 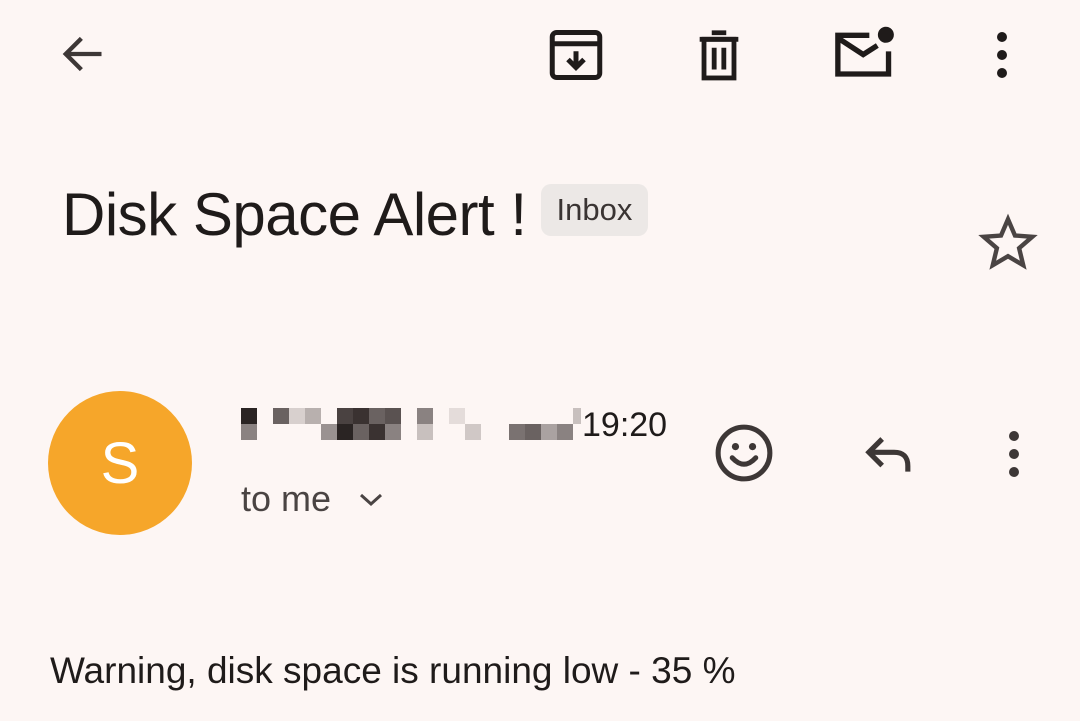 What do you see at coordinates (286, 498) in the screenshot?
I see `recipient-label: to me` at bounding box center [286, 498].